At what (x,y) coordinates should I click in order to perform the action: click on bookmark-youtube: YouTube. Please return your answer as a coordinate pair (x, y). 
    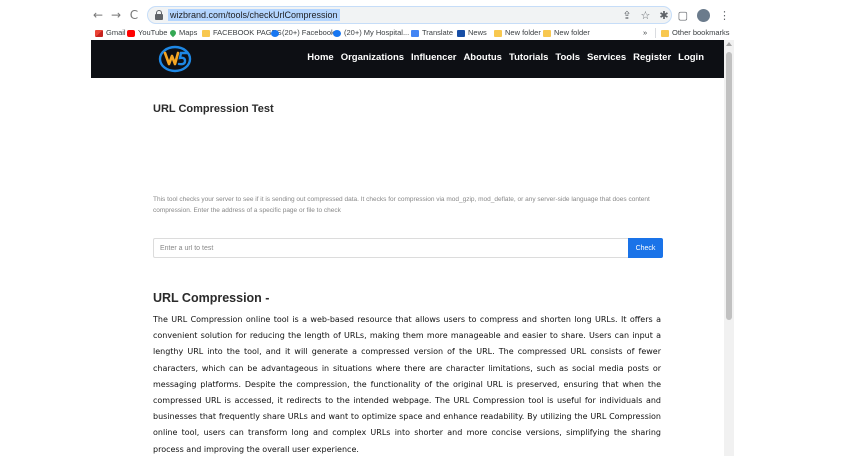
    Looking at the image, I should click on (147, 33).